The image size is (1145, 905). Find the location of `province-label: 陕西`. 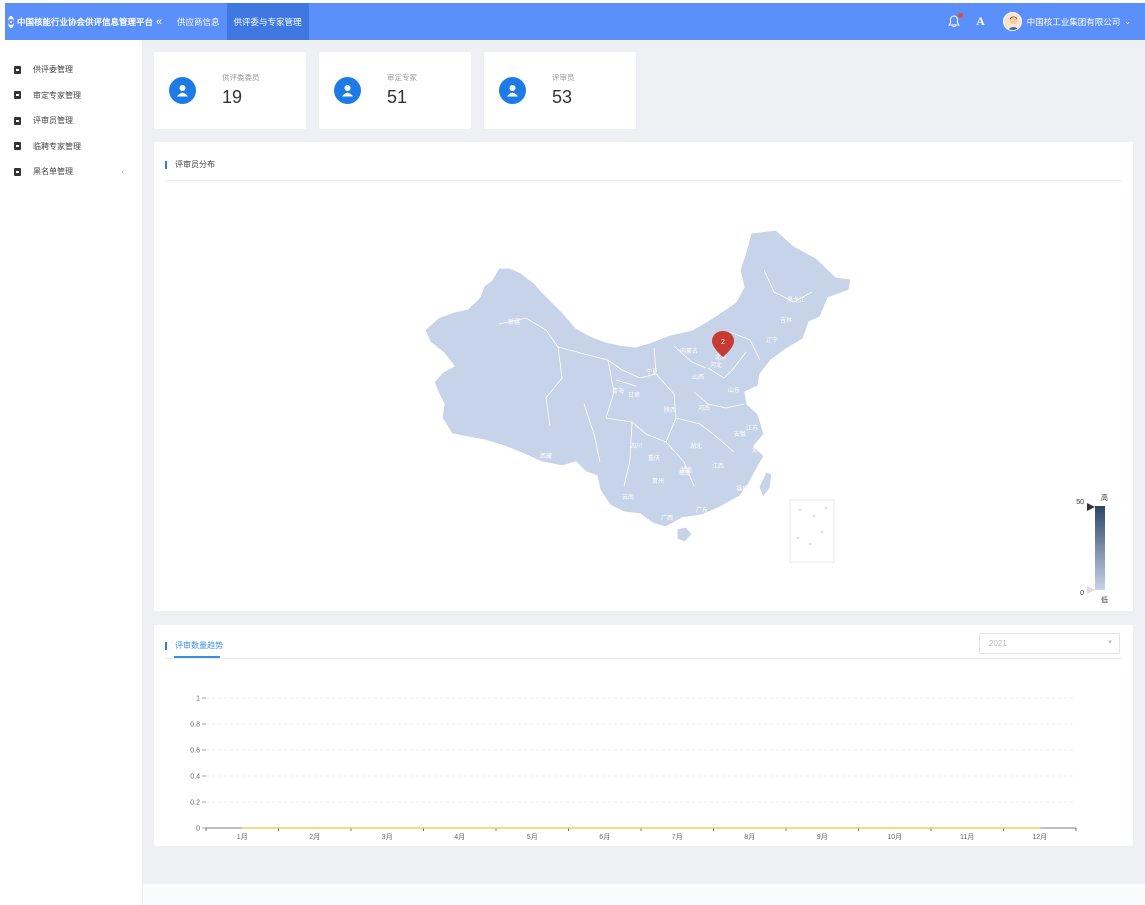

province-label: 陕西 is located at coordinates (670, 410).